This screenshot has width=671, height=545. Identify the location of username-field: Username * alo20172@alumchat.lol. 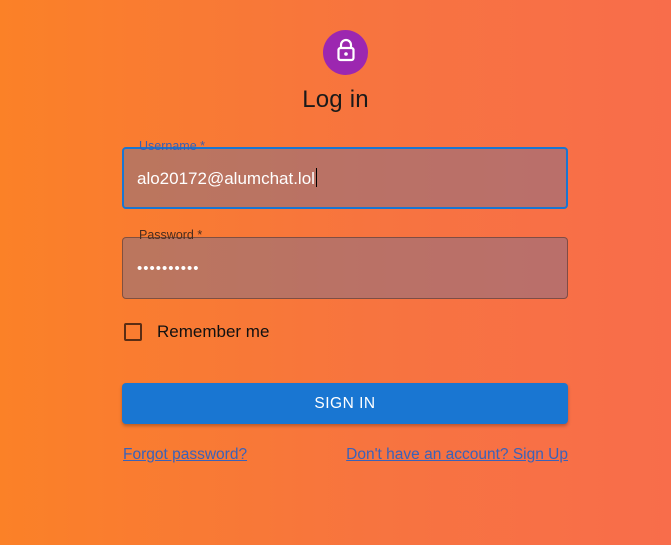
(345, 174).